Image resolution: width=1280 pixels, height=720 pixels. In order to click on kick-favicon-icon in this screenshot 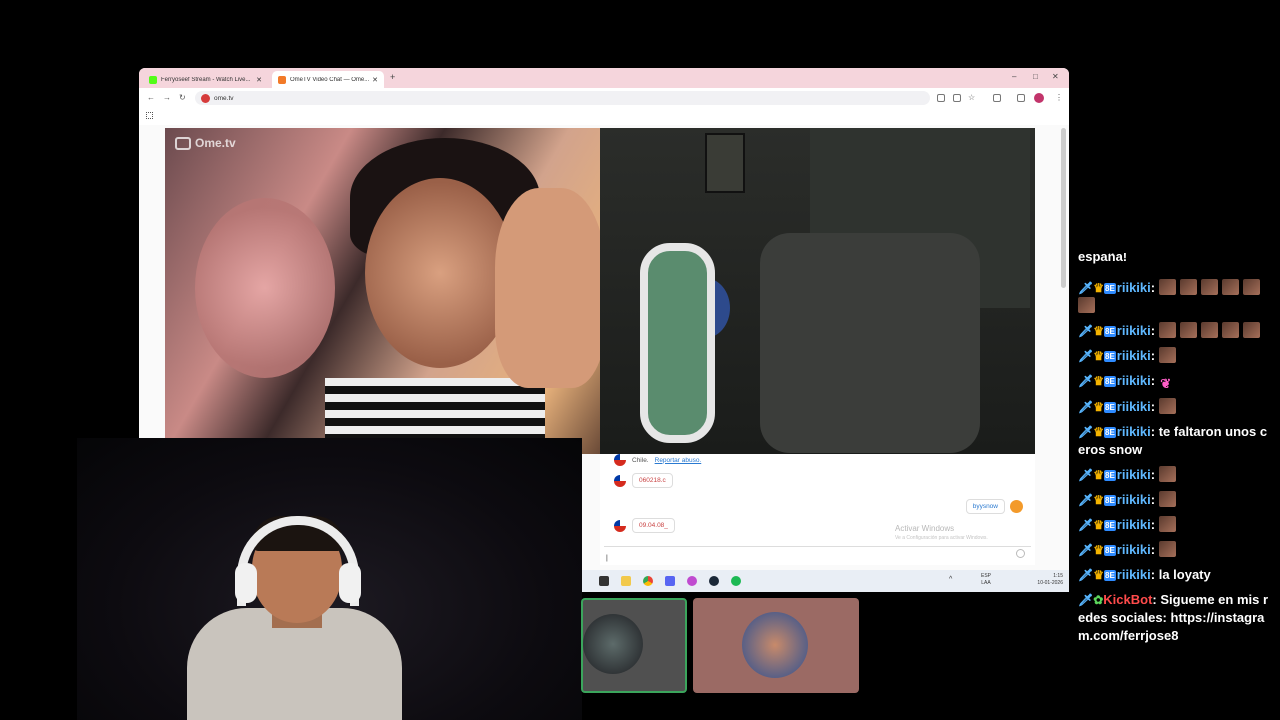, I will do `click(153, 79)`.